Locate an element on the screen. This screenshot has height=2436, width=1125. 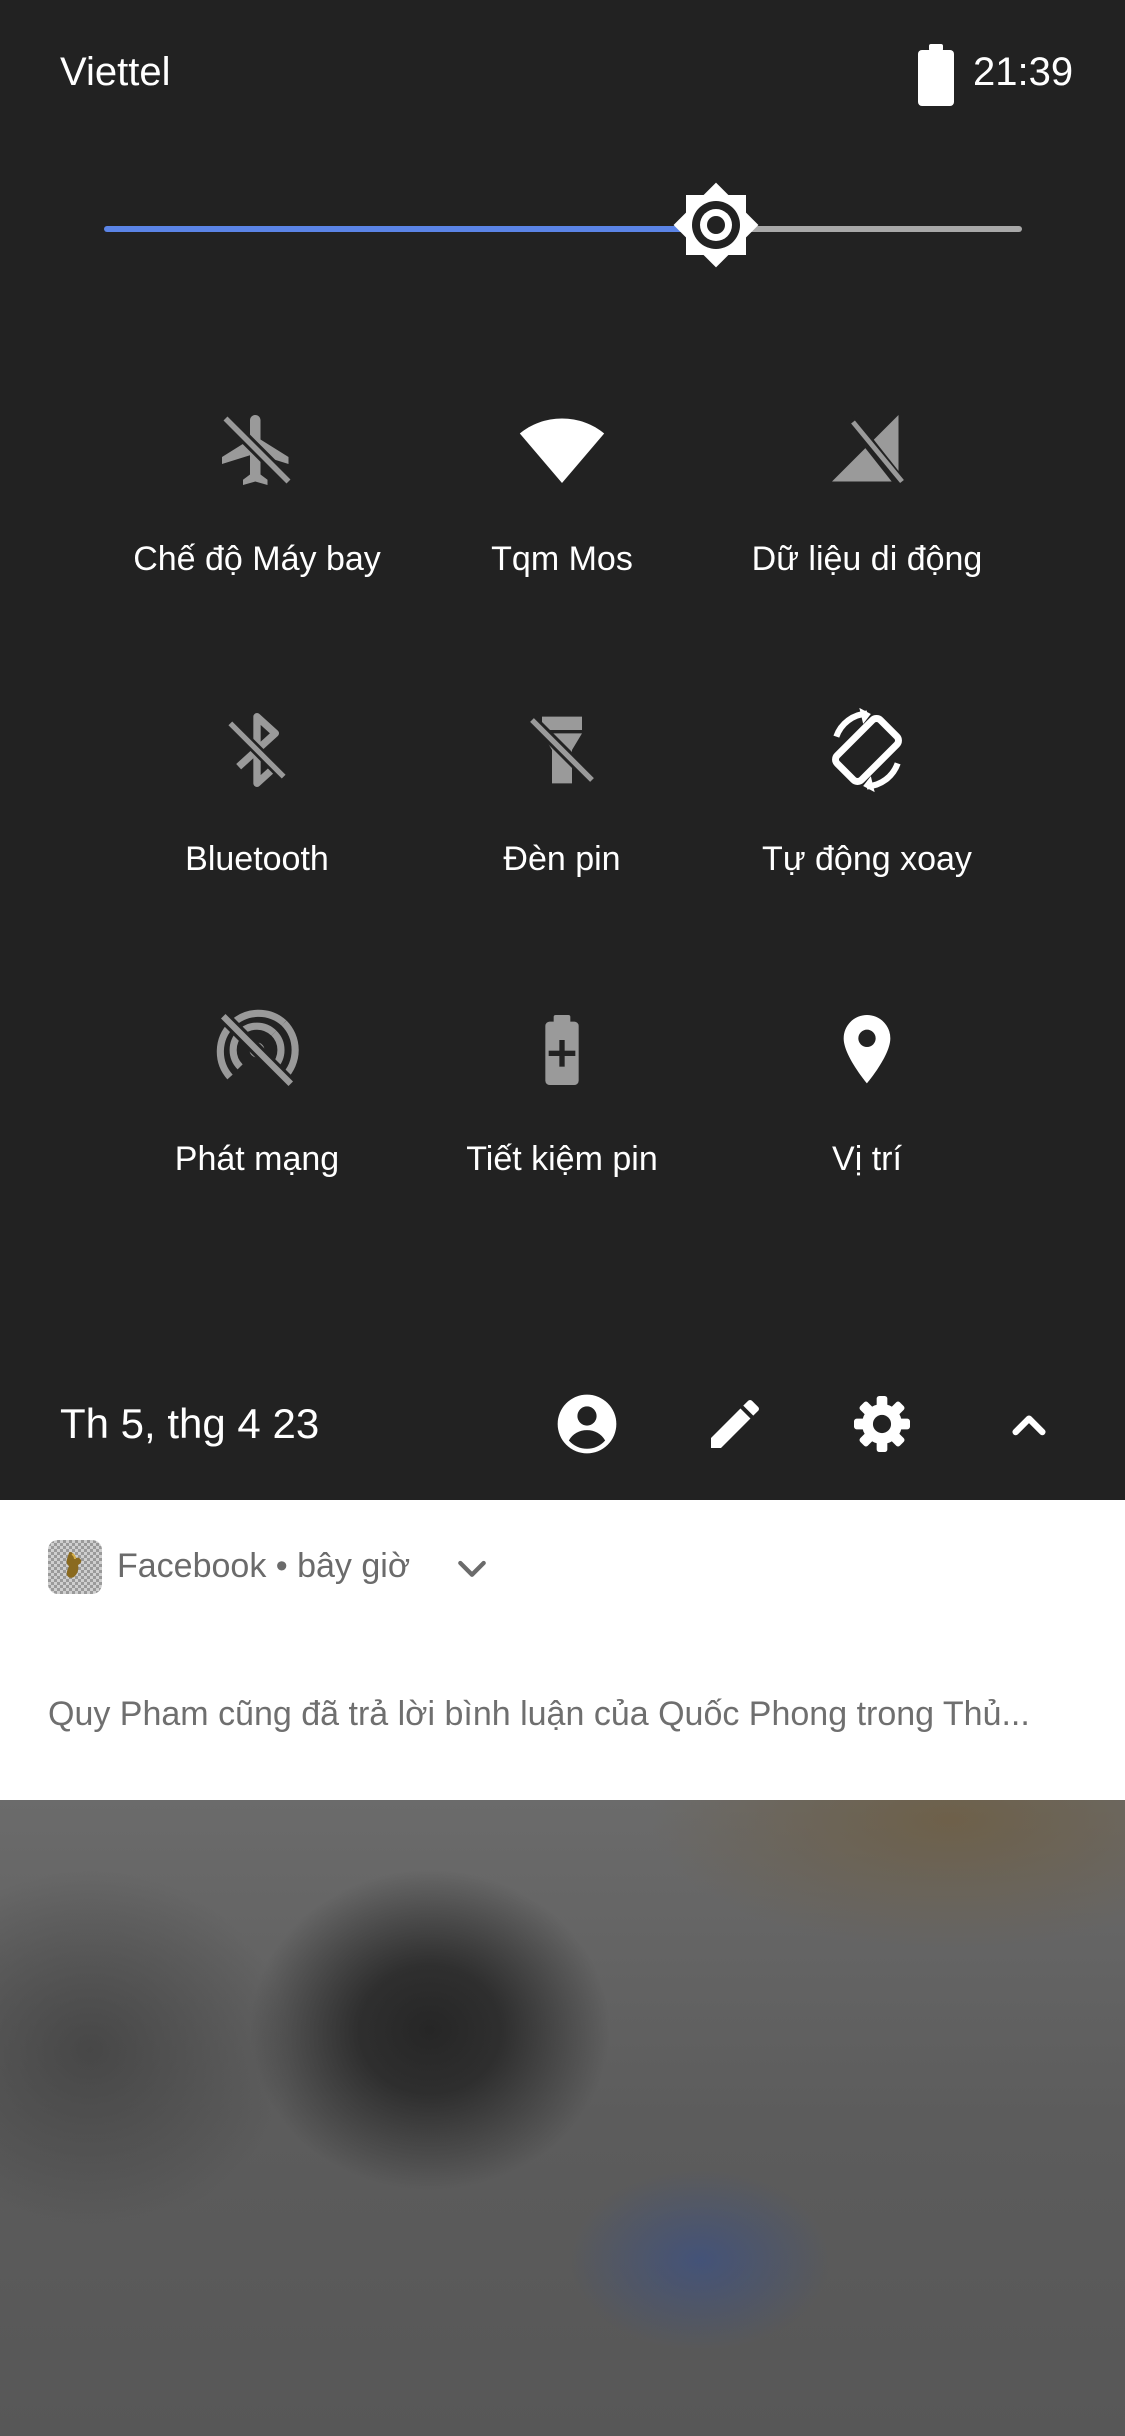
tile-airplane-mode: Chế độ Máy bay is located at coordinates (257, 515).